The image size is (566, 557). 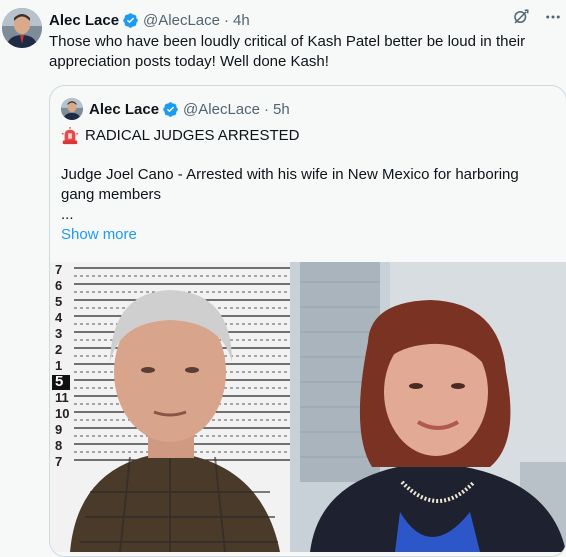 What do you see at coordinates (58, 365) in the screenshot?
I see `height-chart-label: 1` at bounding box center [58, 365].